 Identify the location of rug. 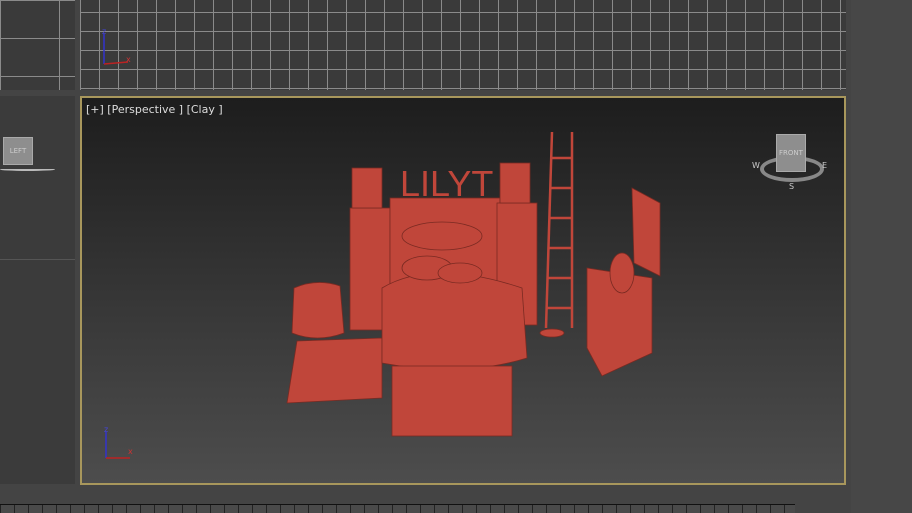
(334, 370).